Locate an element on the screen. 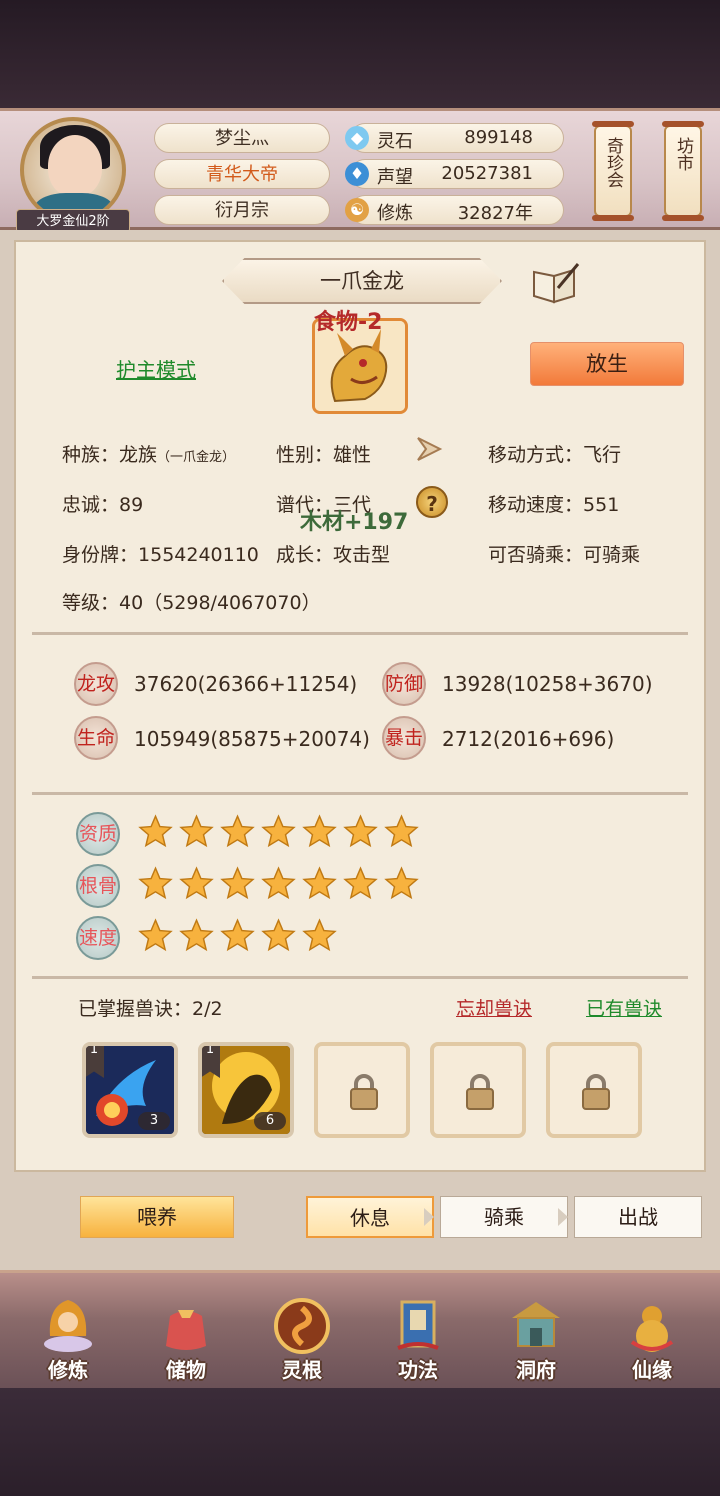 This screenshot has width=720, height=1496. nav-cultivate: 修炼 is located at coordinates (68, 1340).